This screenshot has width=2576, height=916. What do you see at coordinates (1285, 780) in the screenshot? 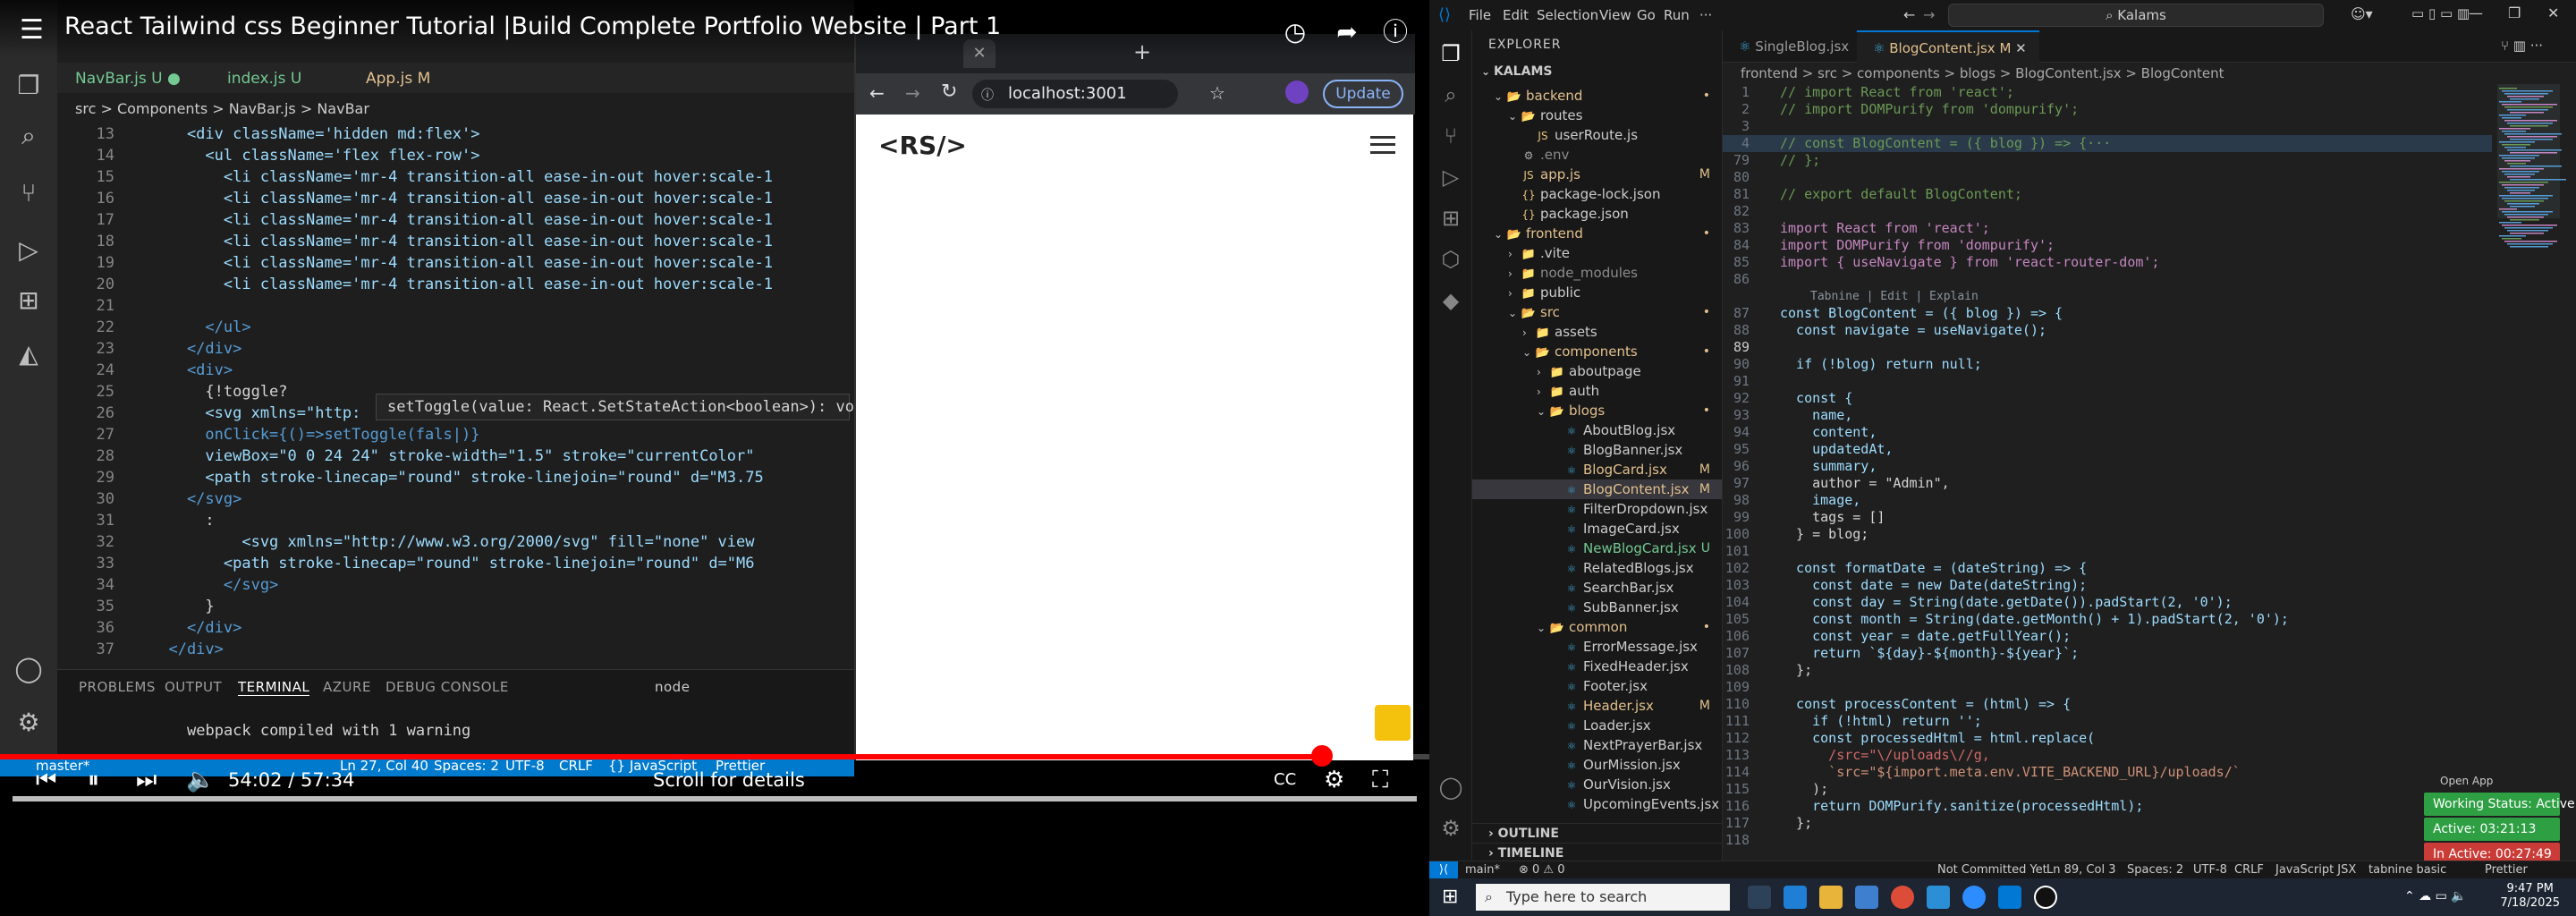
I see `captions-icon: CC` at bounding box center [1285, 780].